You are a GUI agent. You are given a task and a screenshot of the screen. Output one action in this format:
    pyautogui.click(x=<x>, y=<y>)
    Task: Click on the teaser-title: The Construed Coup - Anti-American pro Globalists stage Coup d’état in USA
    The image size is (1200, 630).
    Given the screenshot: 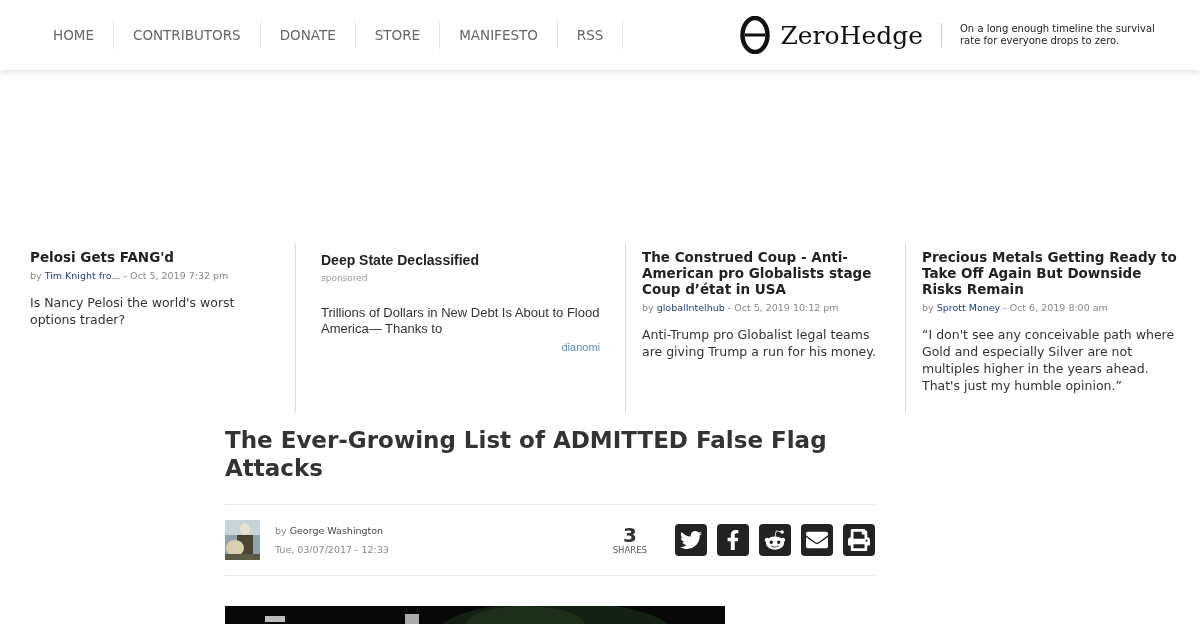 What is the action you would take?
    pyautogui.click(x=763, y=273)
    